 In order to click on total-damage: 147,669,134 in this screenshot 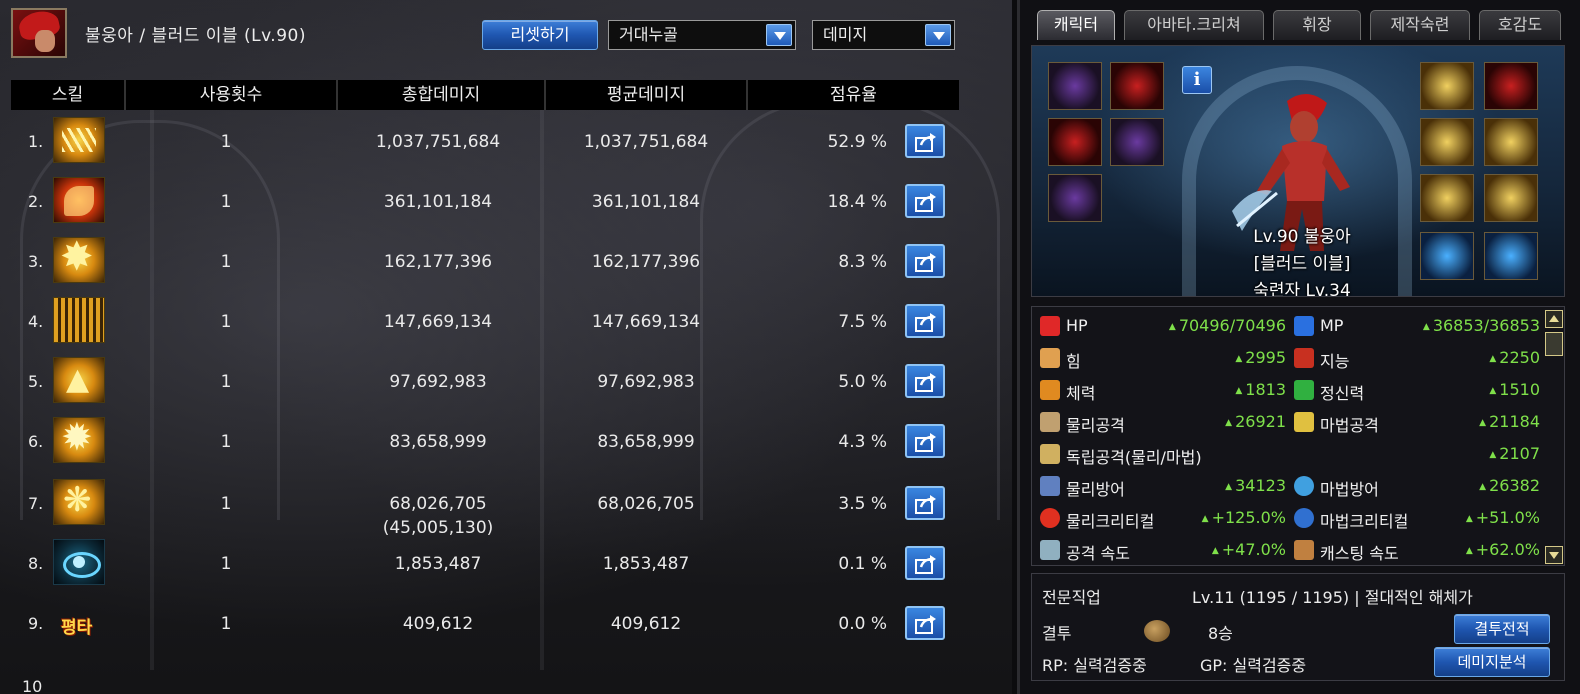, I will do `click(438, 322)`.